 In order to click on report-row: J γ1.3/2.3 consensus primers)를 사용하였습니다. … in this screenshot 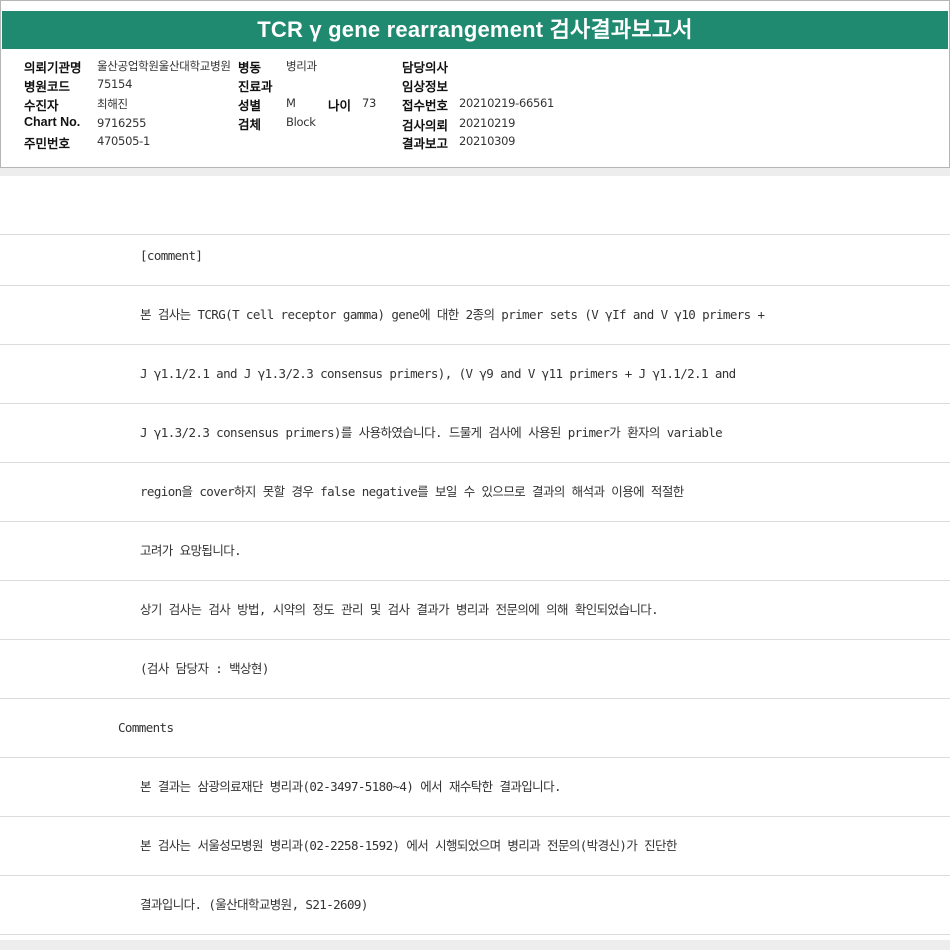, I will do `click(475, 433)`.